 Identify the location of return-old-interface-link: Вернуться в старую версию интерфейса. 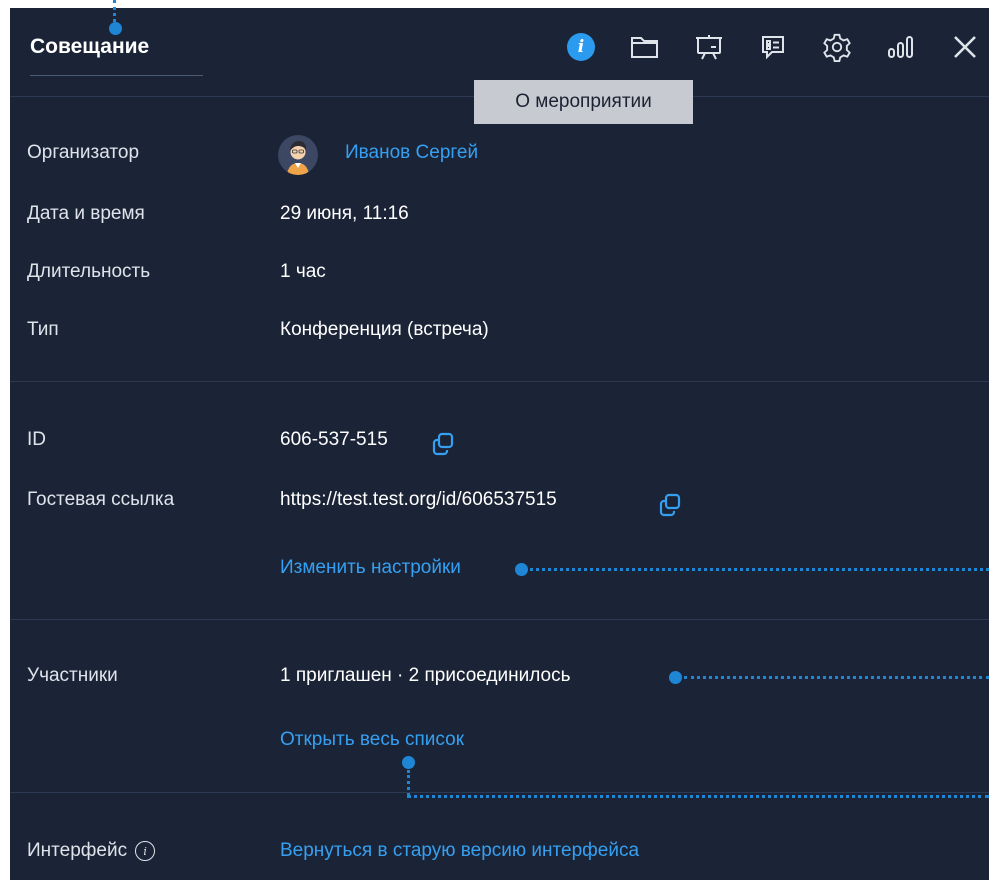
(459, 851).